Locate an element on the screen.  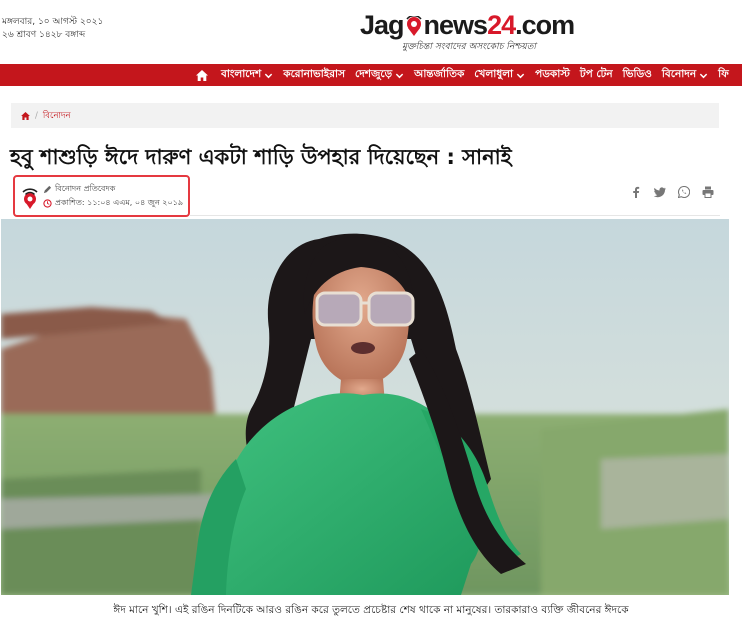
published-line: প্রকাশিত: ১১:০৪ এএম, ০৪ জুন ২০১৯ is located at coordinates (113, 203).